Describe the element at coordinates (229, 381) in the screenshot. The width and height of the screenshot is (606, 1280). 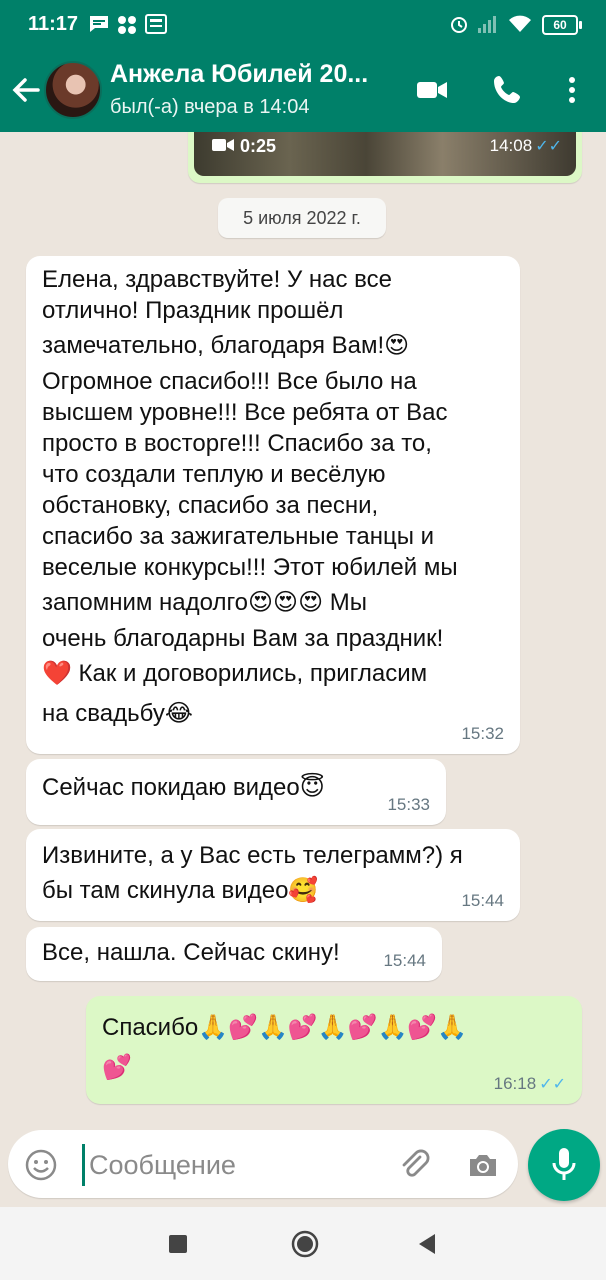
I see `message-line: Огромное спасибо!!! Все было на` at that location.